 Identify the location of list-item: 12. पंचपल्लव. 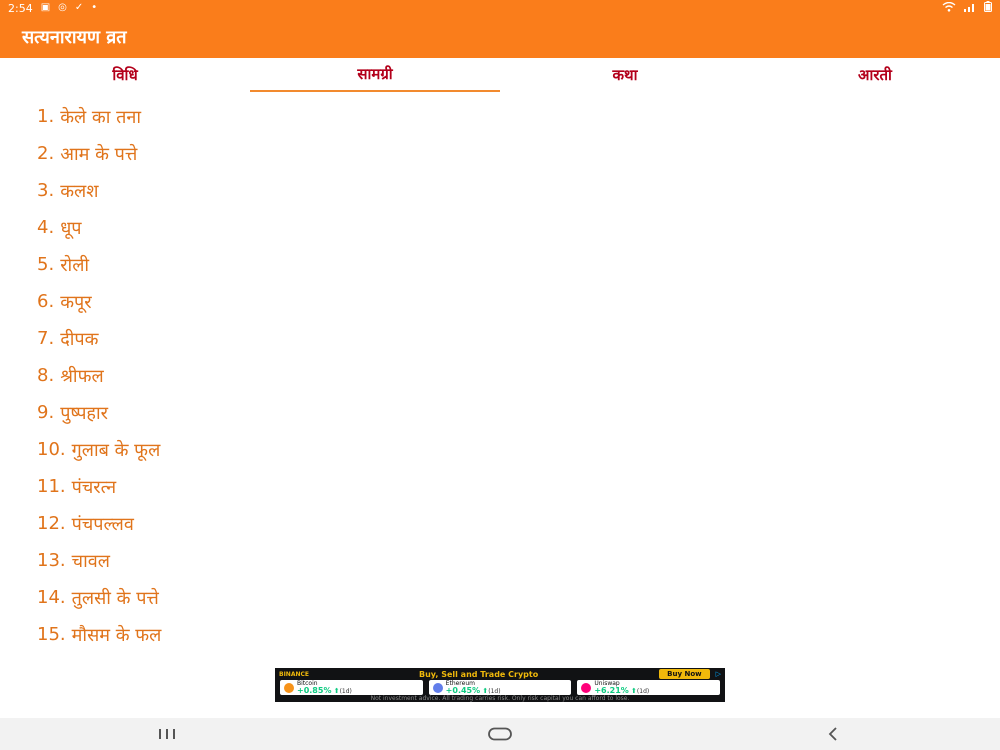
(99, 523).